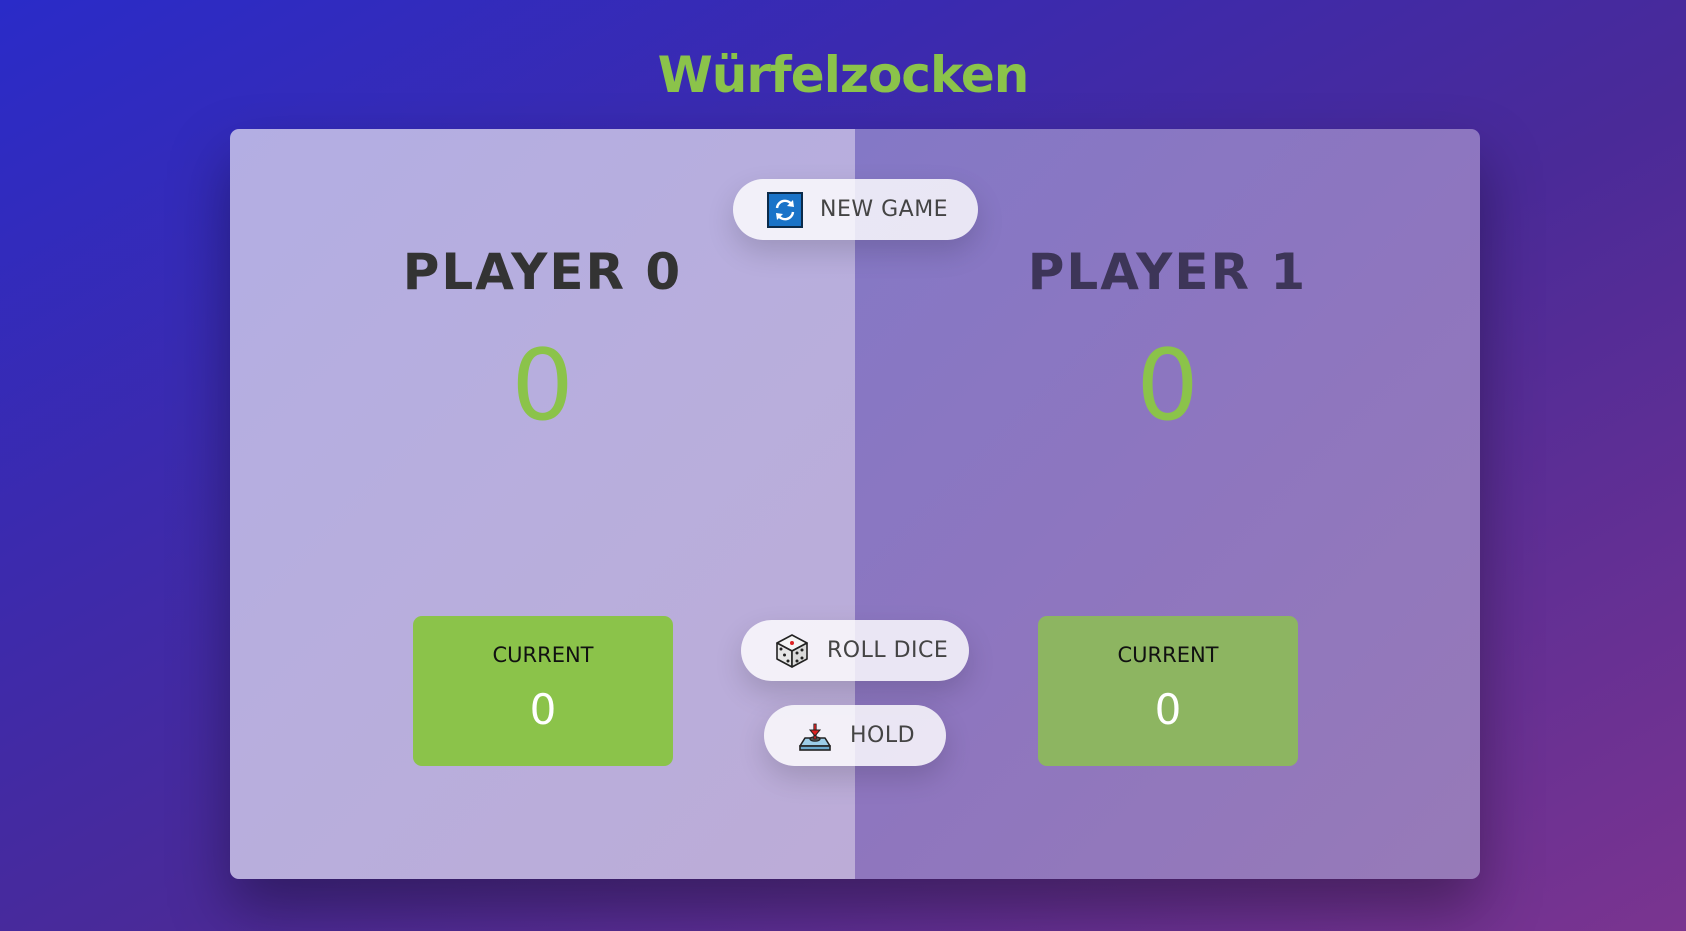  Describe the element at coordinates (1167, 272) in the screenshot. I see `player-1-name: PLAYER 1` at that location.